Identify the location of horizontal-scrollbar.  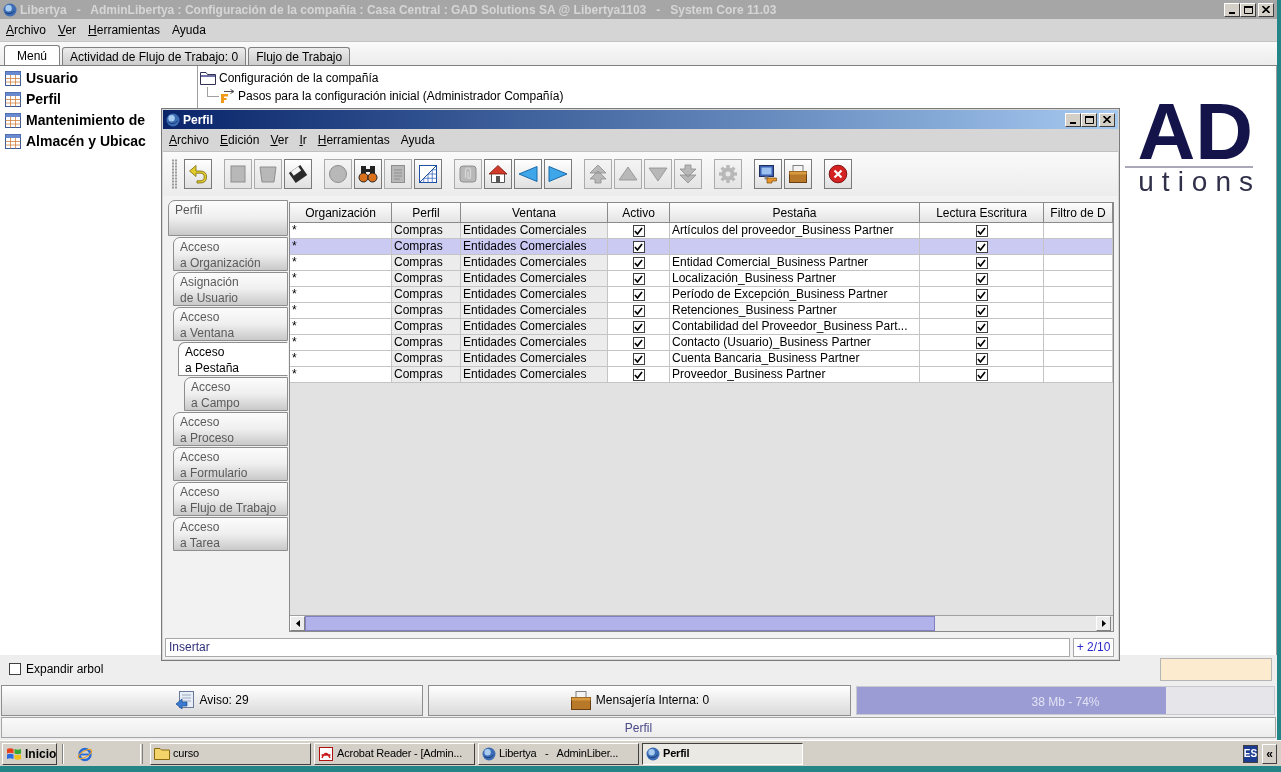
(701, 623).